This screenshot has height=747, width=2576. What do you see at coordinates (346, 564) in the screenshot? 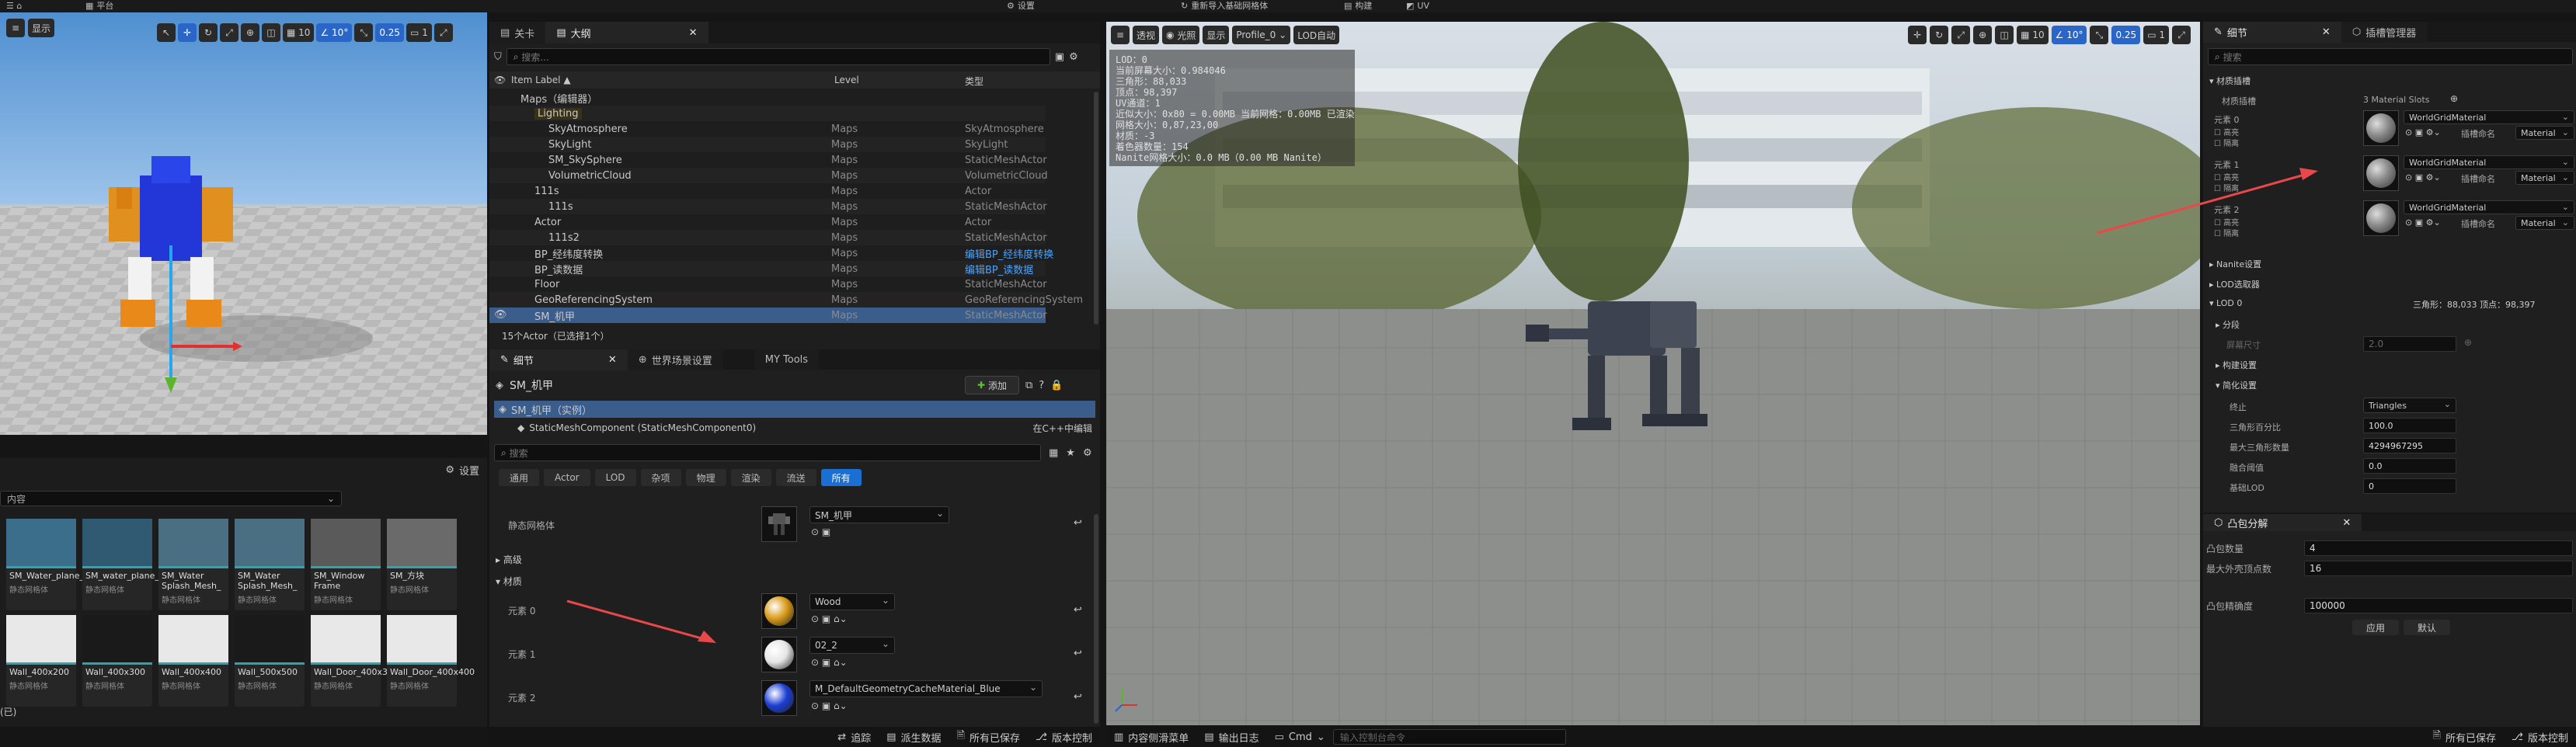
I see `asset-tile: SM_Window Frame 静态网格体` at bounding box center [346, 564].